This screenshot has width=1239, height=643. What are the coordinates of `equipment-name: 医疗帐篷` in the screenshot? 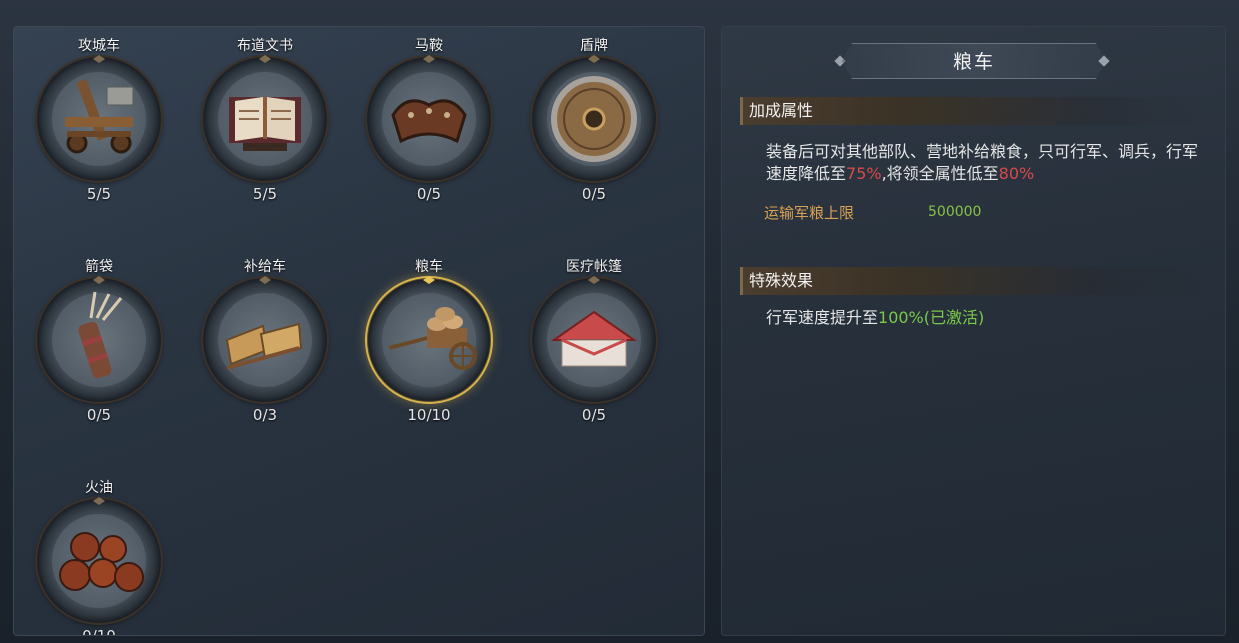 It's located at (594, 267).